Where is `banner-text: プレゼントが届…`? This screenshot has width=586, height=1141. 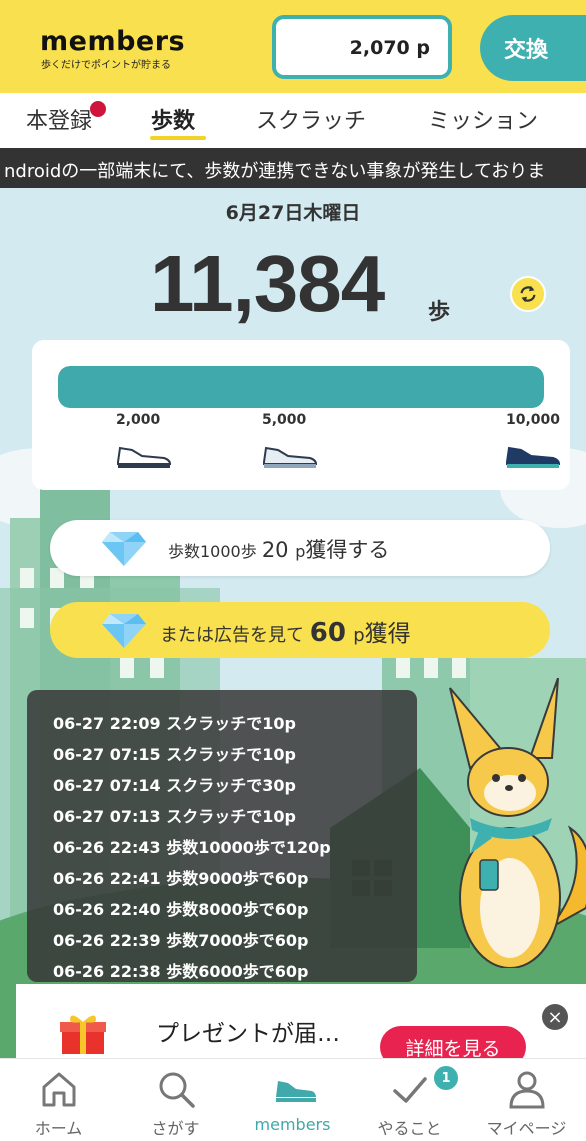 banner-text: プレゼントが届… is located at coordinates (248, 1034).